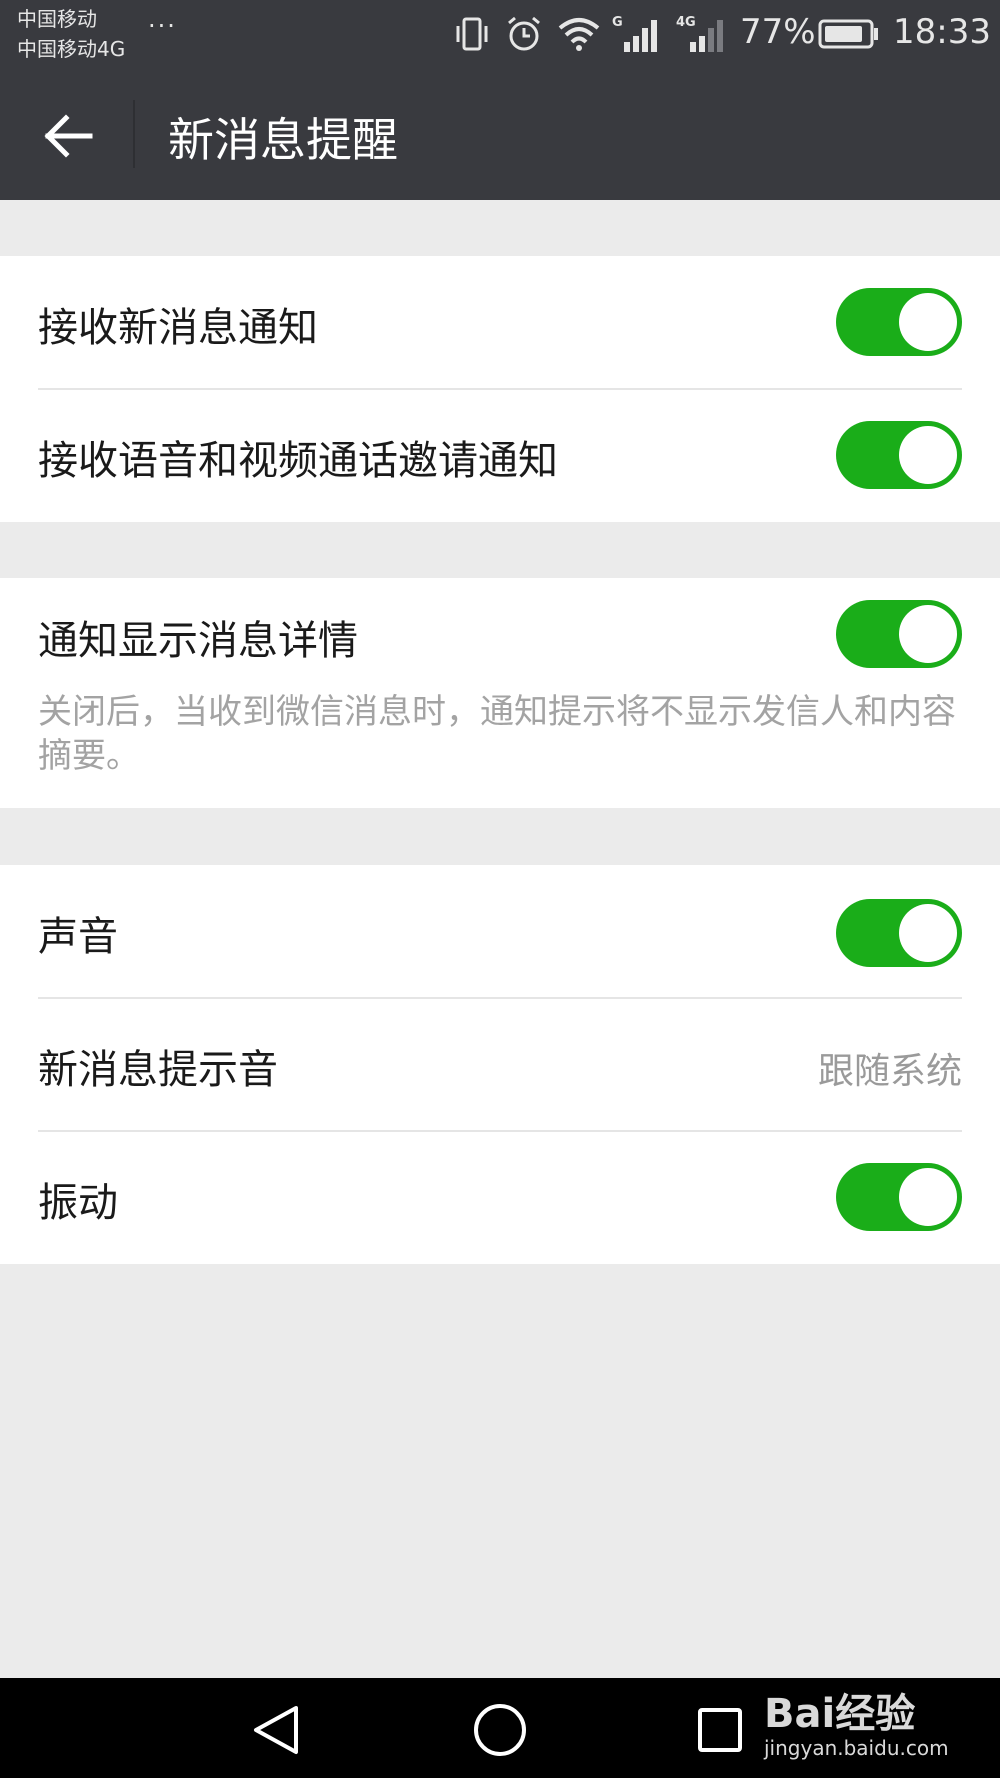 The height and width of the screenshot is (1778, 1000). I want to click on show-message-detail-label: 通知显示消息详情, so click(198, 641).